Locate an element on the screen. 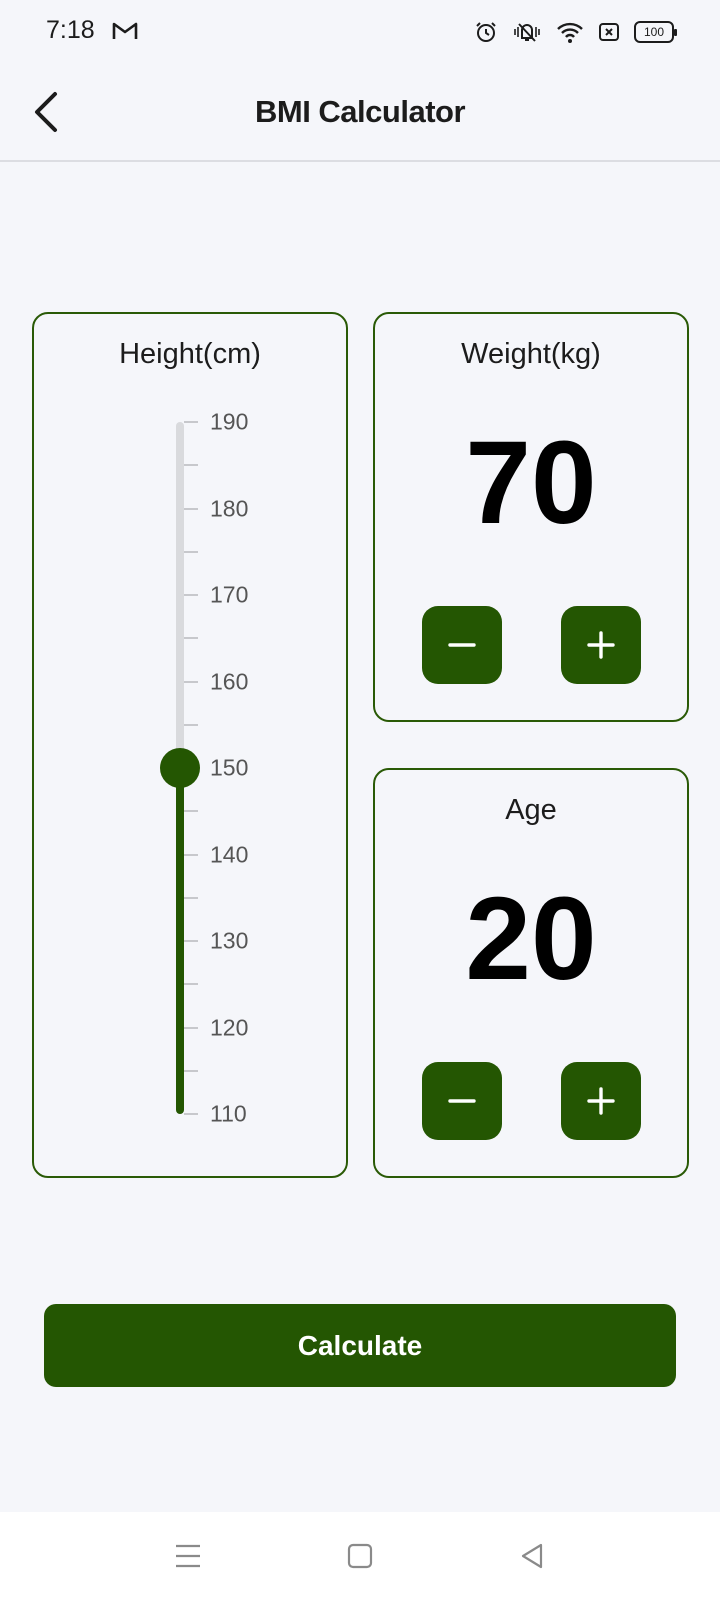 This screenshot has width=720, height=1600. slider-tick-label: 150 is located at coordinates (229, 767).